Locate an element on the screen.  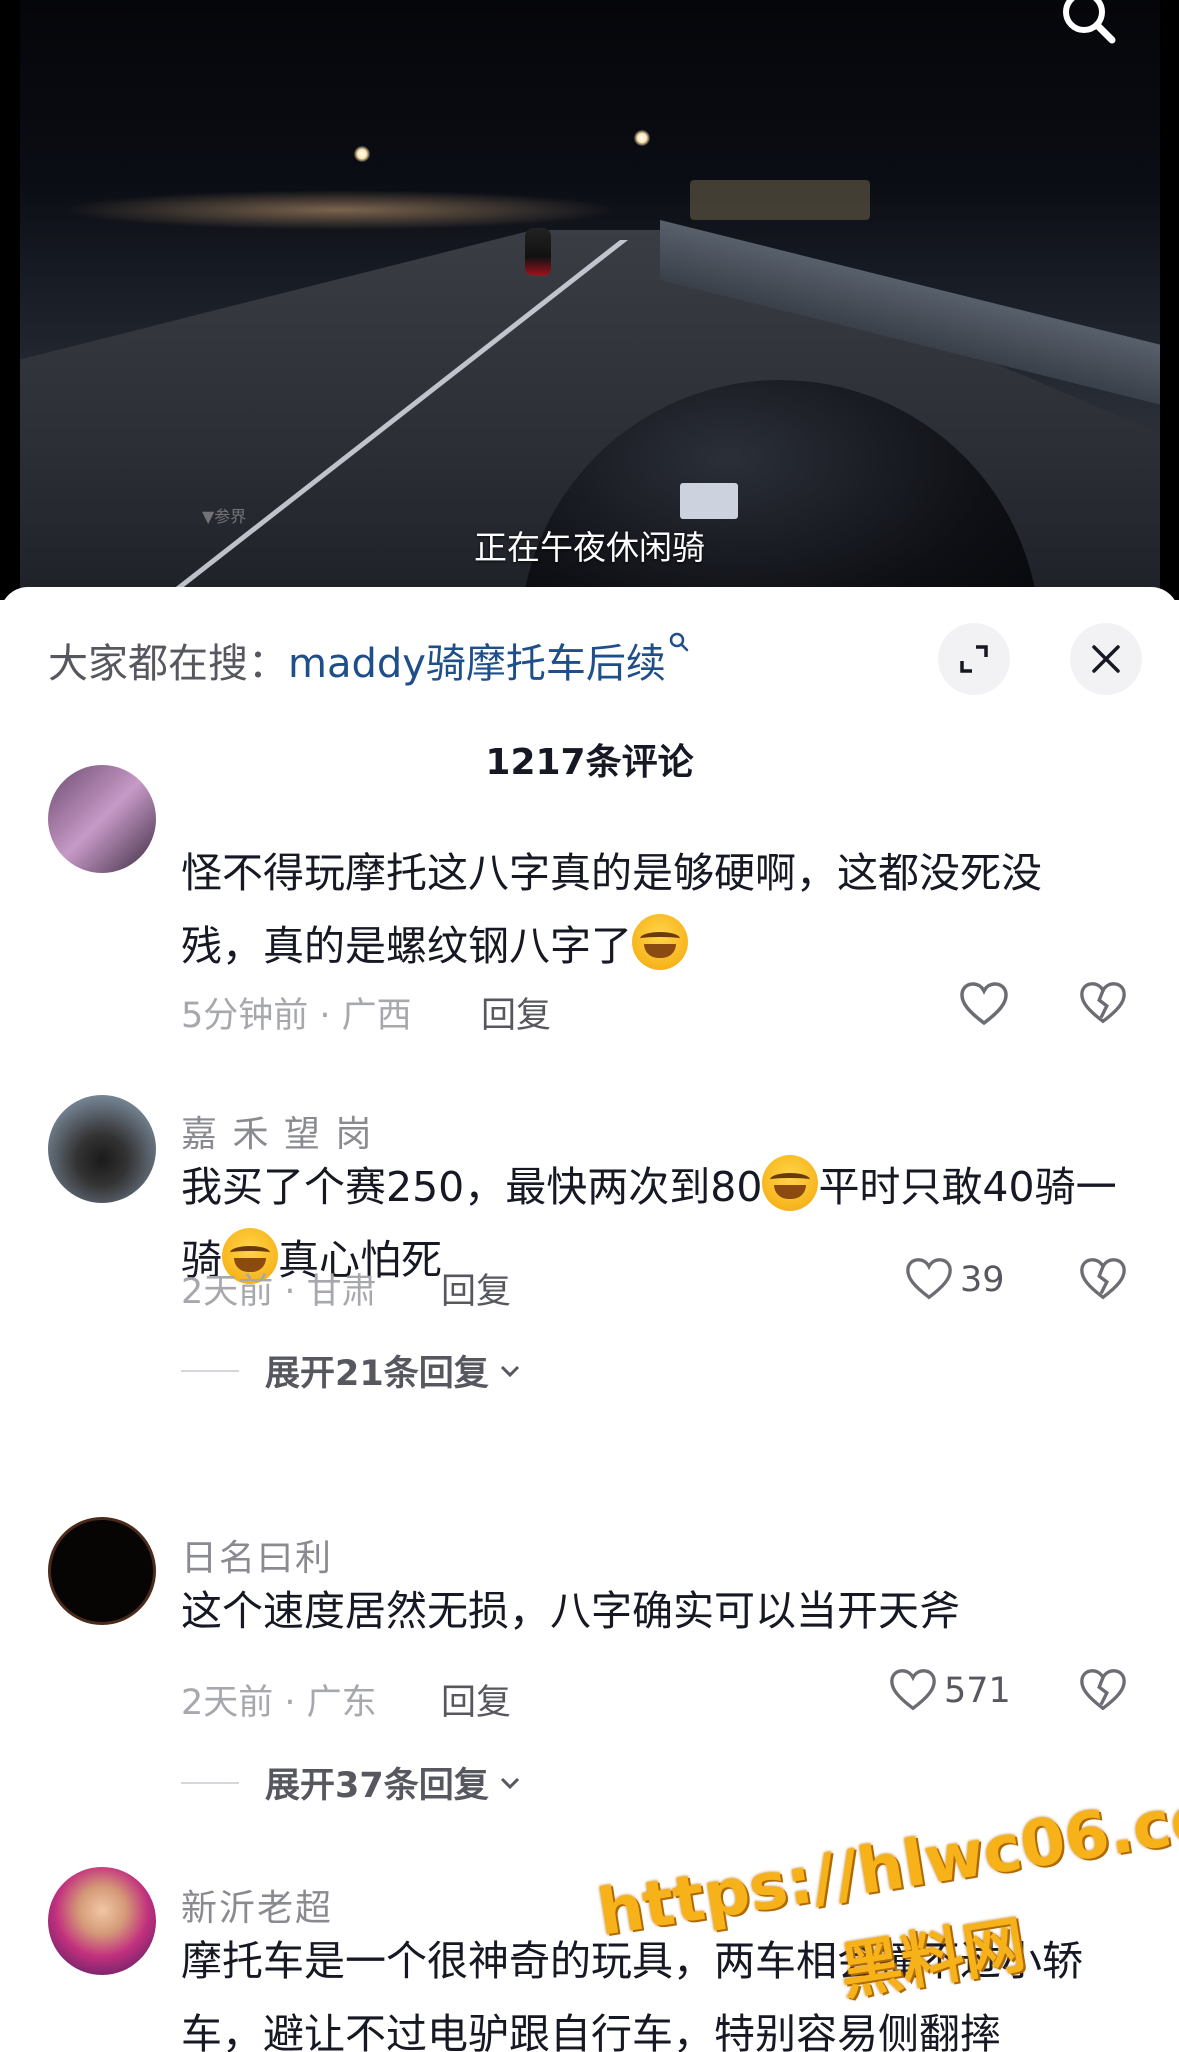
expand-icon is located at coordinates (974, 659).